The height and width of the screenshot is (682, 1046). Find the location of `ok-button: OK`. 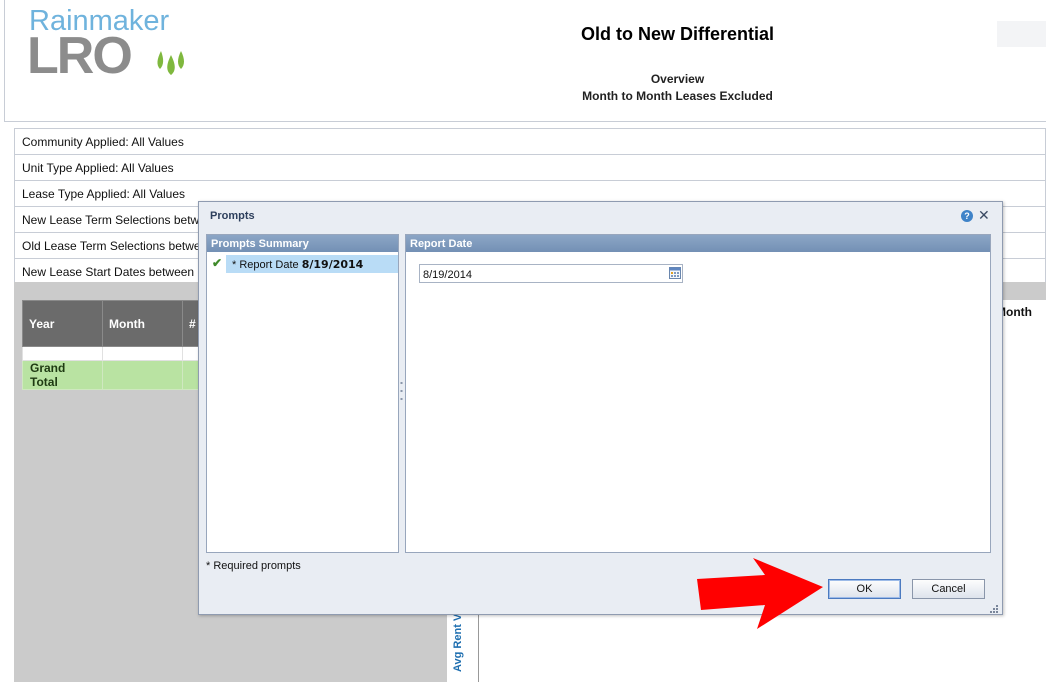

ok-button: OK is located at coordinates (864, 589).